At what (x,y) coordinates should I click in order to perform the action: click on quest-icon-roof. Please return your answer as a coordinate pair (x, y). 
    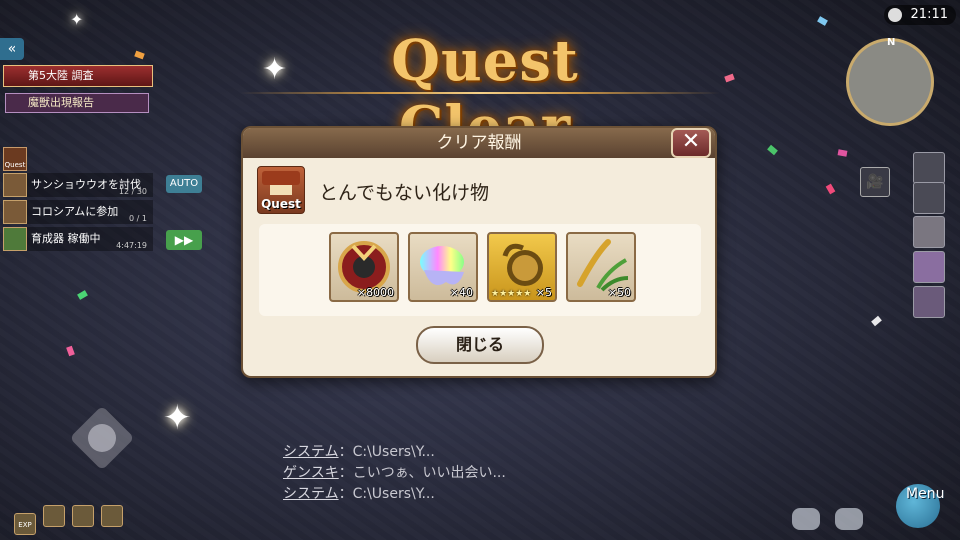
    Looking at the image, I should click on (281, 178).